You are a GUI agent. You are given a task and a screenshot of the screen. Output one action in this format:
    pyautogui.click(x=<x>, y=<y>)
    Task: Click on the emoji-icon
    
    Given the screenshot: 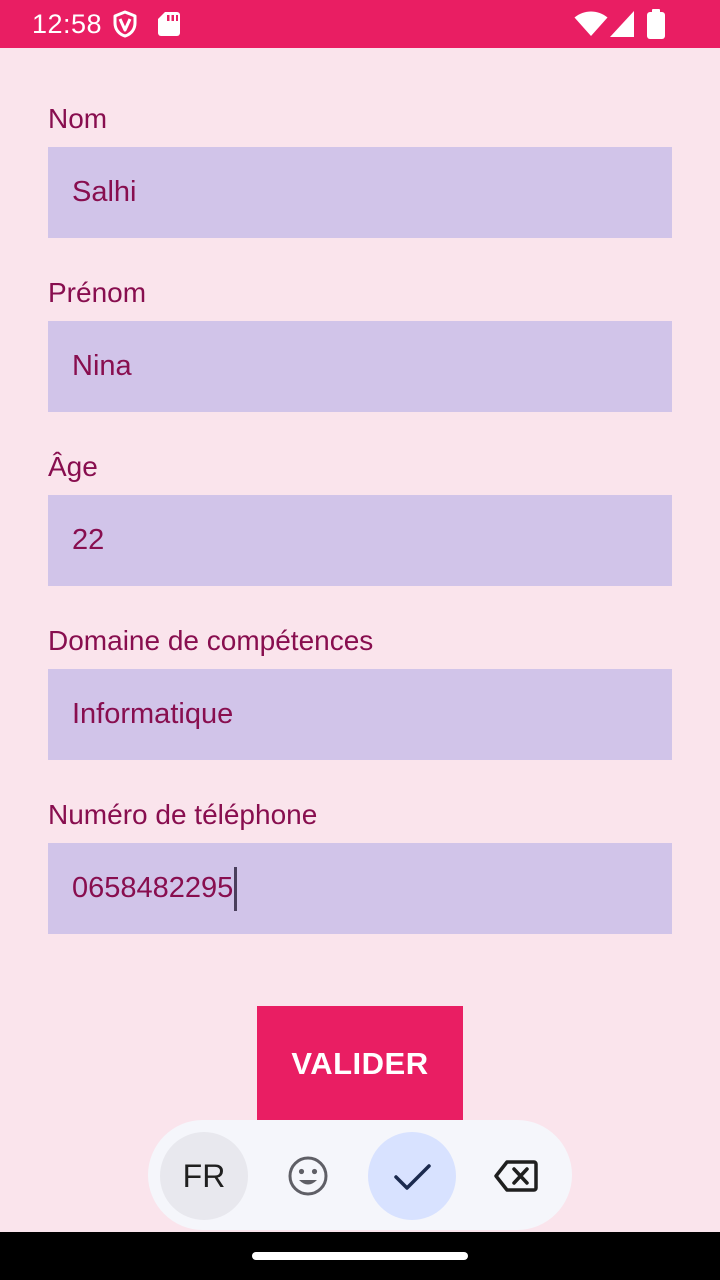 What is the action you would take?
    pyautogui.click(x=308, y=1176)
    